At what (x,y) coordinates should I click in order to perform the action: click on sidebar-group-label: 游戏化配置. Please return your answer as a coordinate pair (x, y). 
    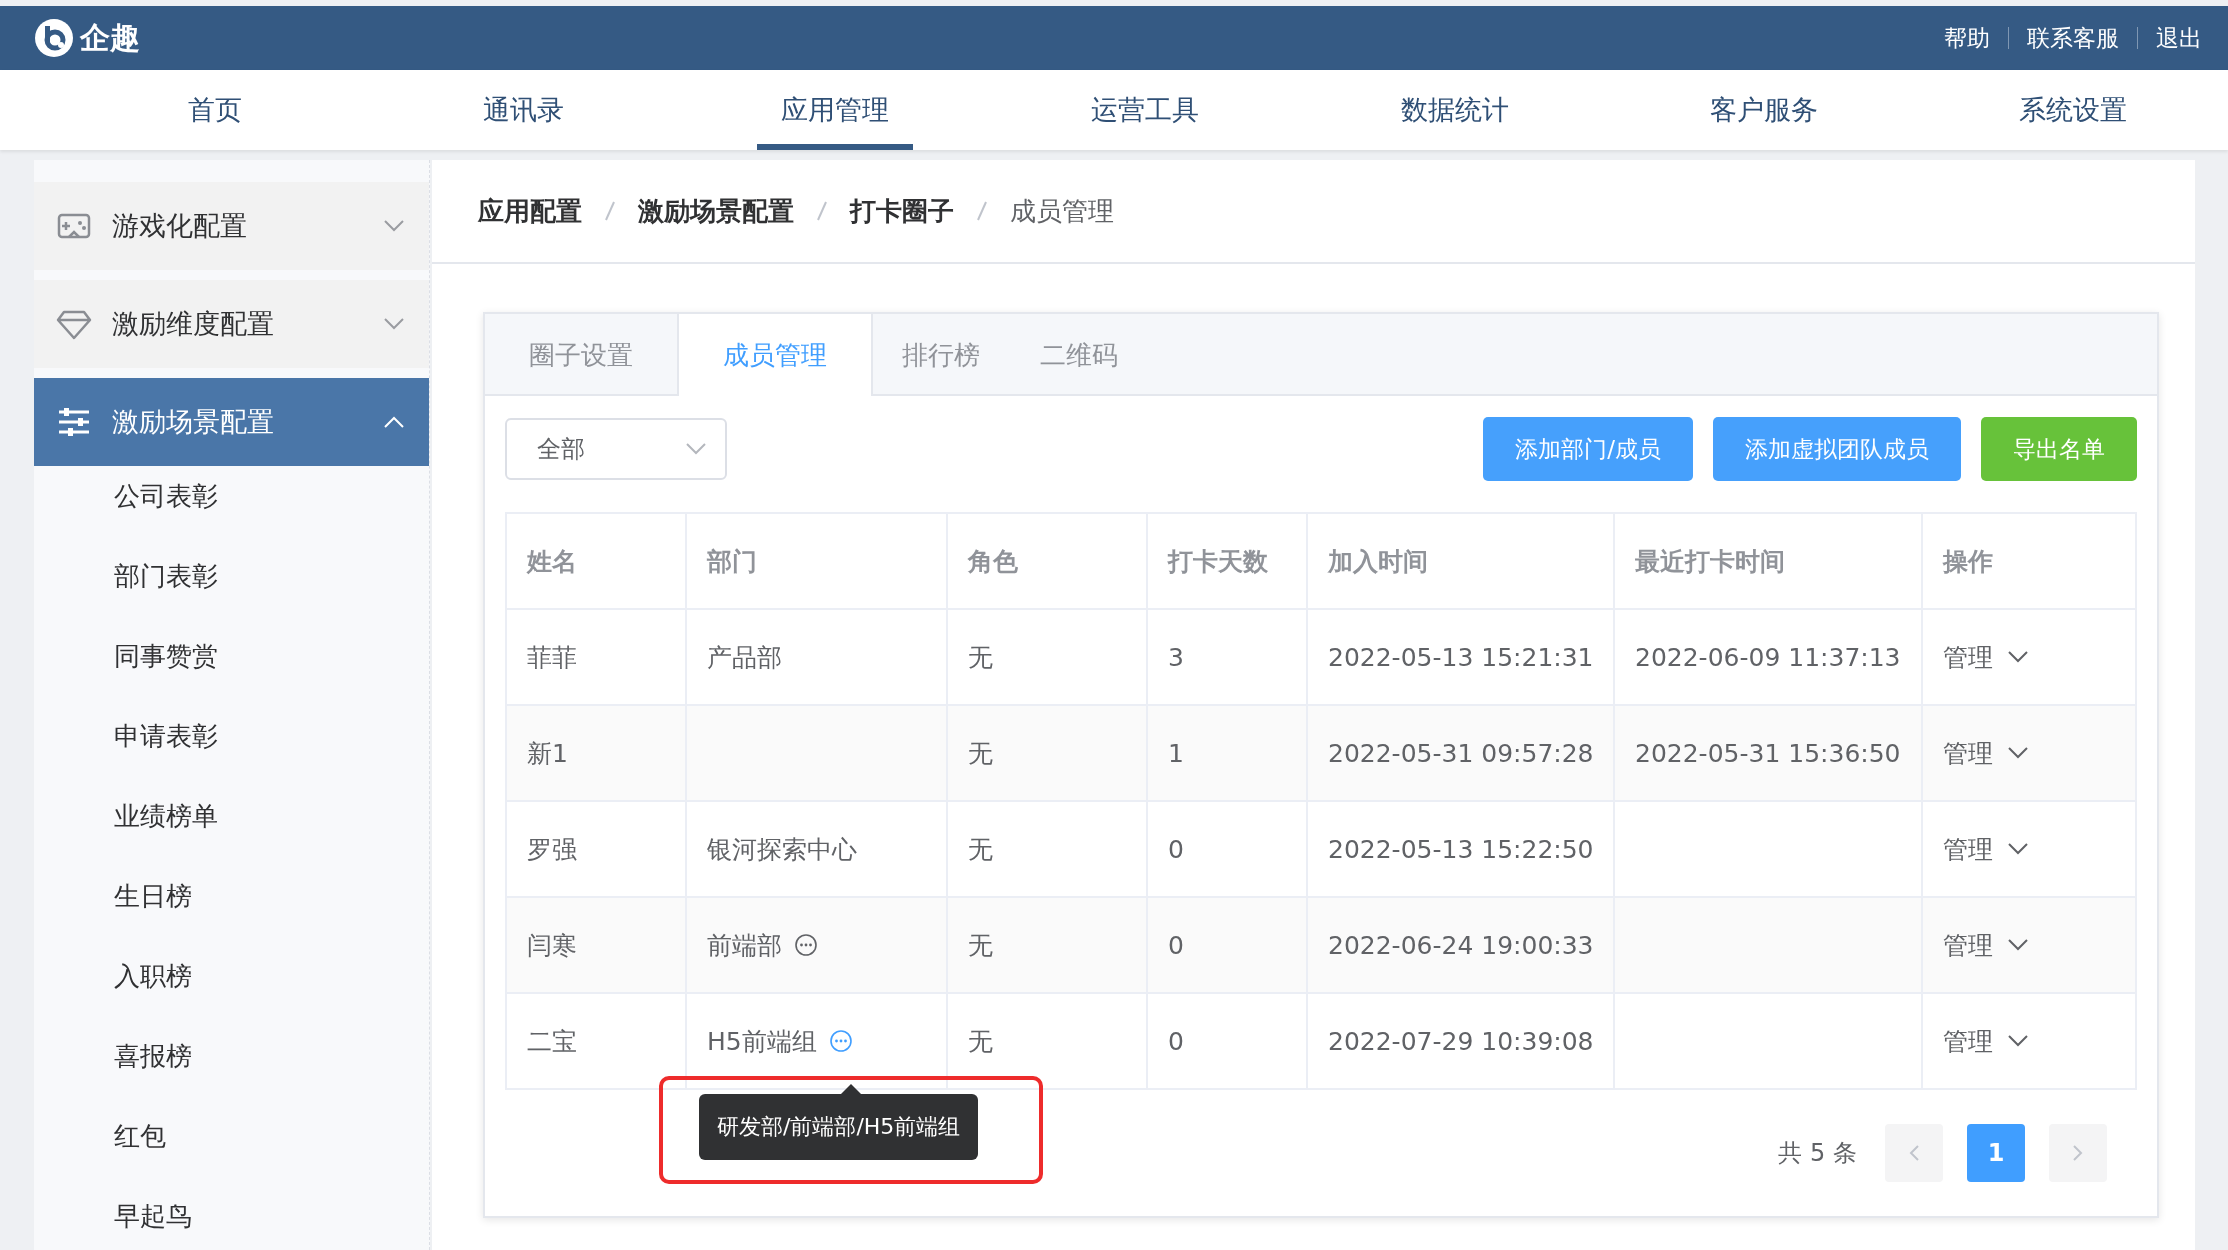
    Looking at the image, I should click on (180, 226).